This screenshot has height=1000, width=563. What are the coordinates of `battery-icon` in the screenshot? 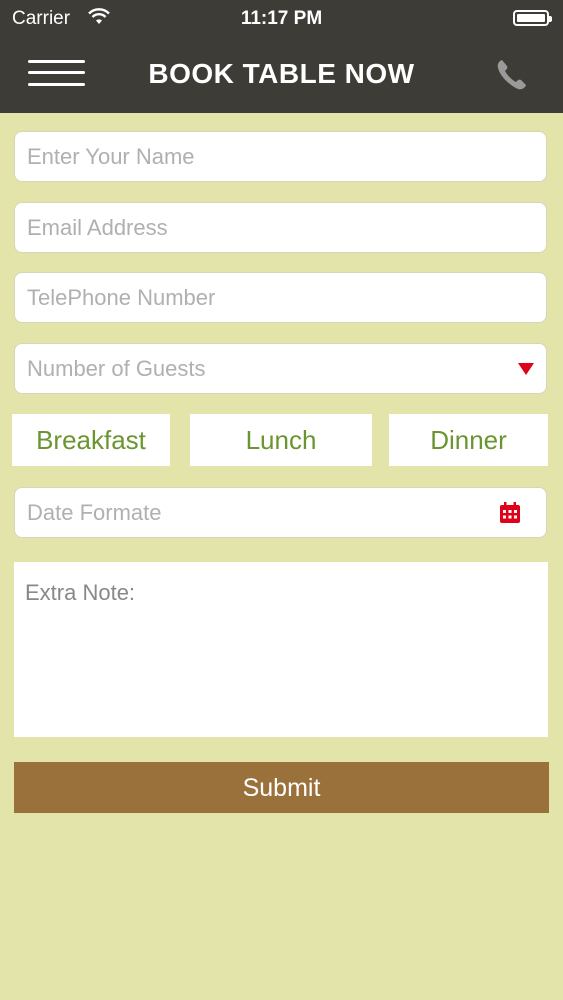 It's located at (532, 18).